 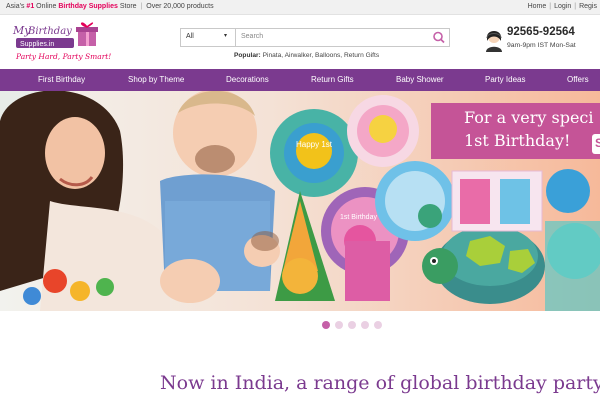 What do you see at coordinates (226, 36) in the screenshot?
I see `chevron-down-icon: ▾` at bounding box center [226, 36].